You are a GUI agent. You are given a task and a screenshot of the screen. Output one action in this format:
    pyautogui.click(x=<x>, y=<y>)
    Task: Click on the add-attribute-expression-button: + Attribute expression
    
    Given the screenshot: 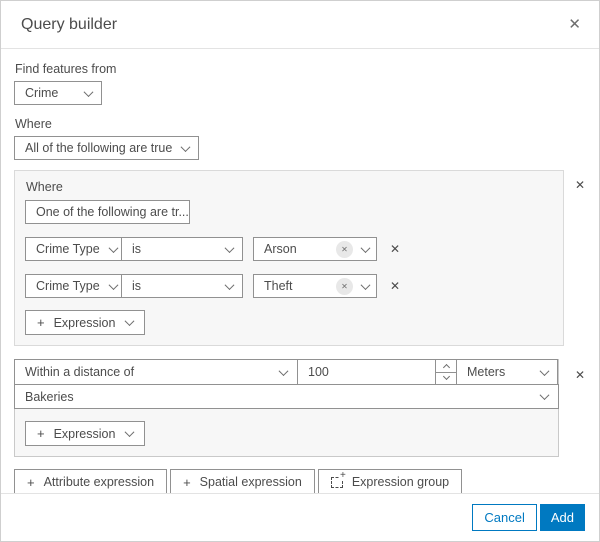 What is the action you would take?
    pyautogui.click(x=91, y=482)
    